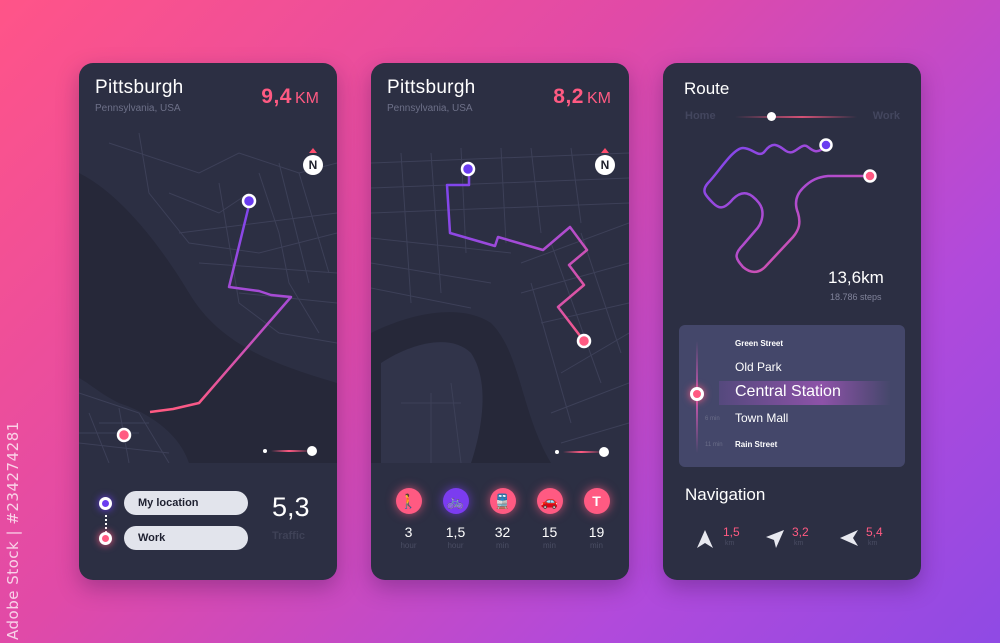  Describe the element at coordinates (13, 530) in the screenshot. I see `stock-id-watermark: Adobe Stock | #234274281` at that location.